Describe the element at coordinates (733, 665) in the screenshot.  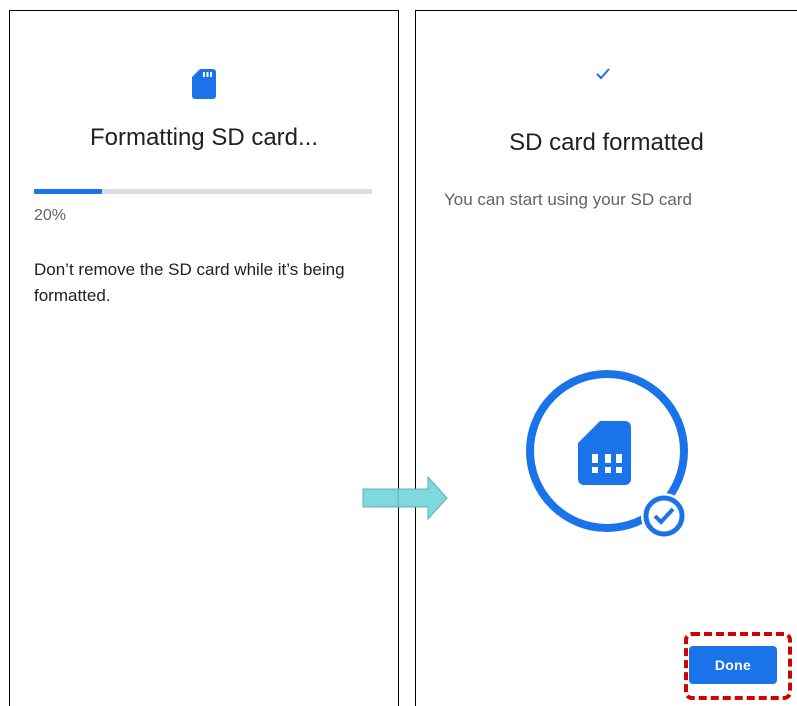
I see `done-button: Done` at that location.